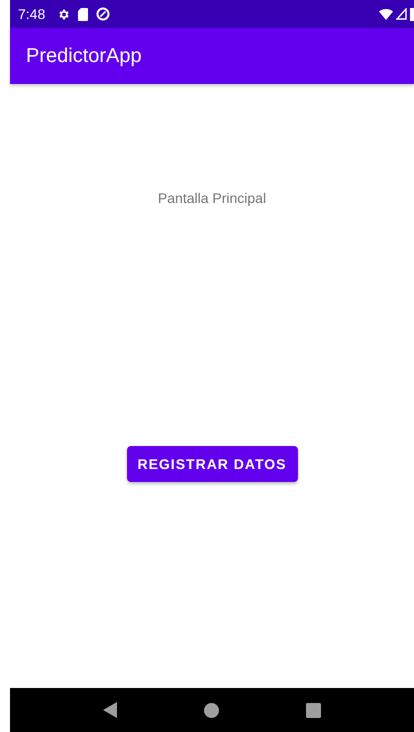 The width and height of the screenshot is (414, 732). What do you see at coordinates (386, 14) in the screenshot?
I see `wifi-icon` at bounding box center [386, 14].